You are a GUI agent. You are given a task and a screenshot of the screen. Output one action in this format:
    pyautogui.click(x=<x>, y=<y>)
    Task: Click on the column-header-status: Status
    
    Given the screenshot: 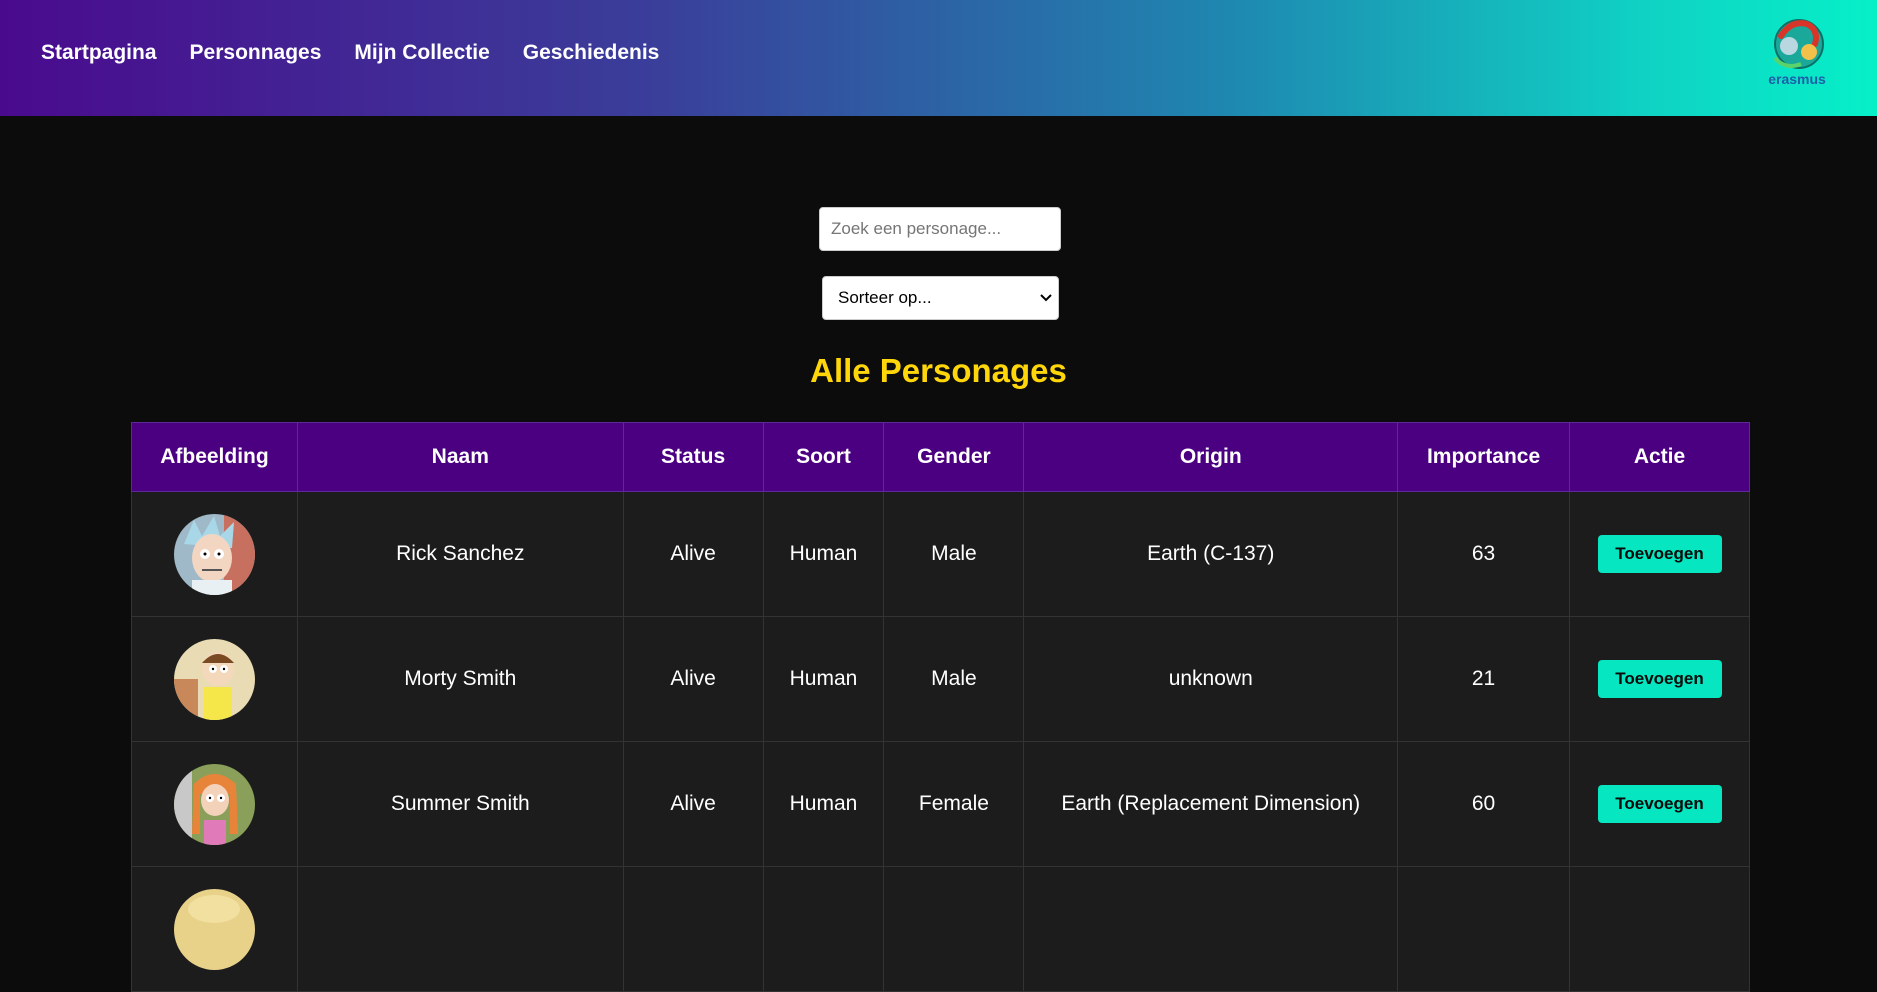 What is the action you would take?
    pyautogui.click(x=693, y=457)
    